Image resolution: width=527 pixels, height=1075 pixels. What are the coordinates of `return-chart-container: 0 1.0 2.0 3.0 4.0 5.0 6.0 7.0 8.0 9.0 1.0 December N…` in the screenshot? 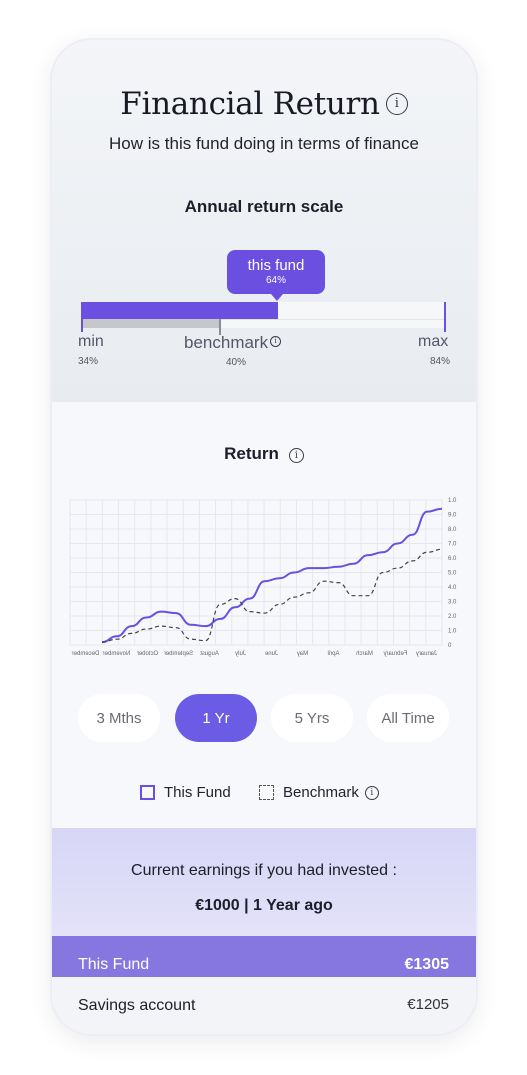 It's located at (264, 587).